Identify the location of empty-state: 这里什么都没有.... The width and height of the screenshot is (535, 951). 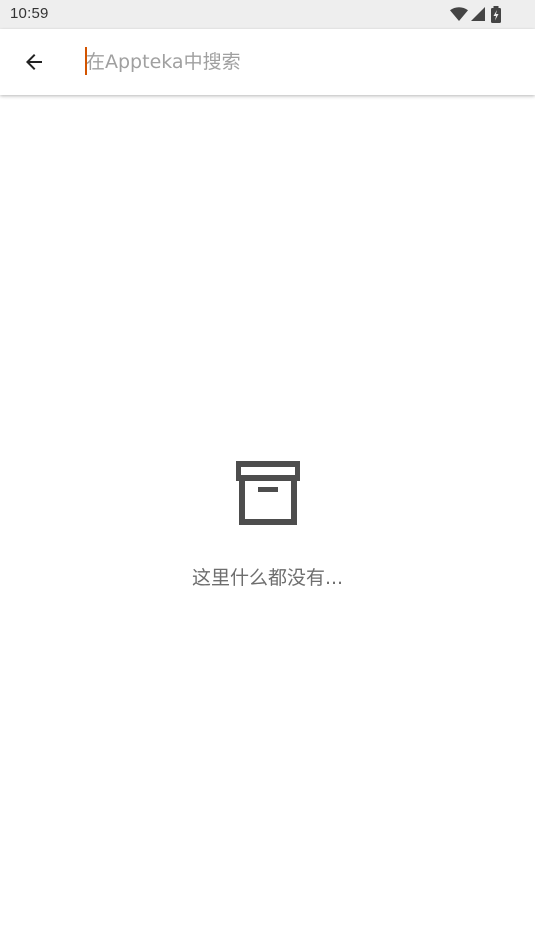
(267, 525).